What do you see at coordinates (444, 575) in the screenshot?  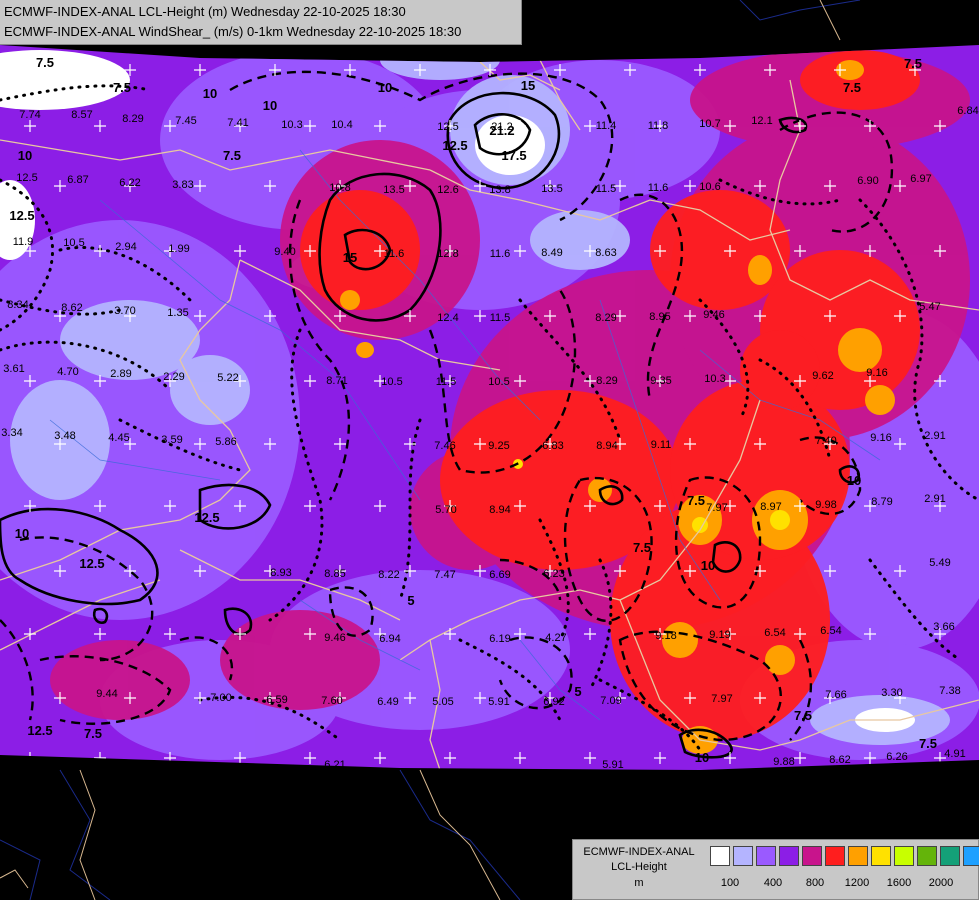 I see `station-value: 7.47` at bounding box center [444, 575].